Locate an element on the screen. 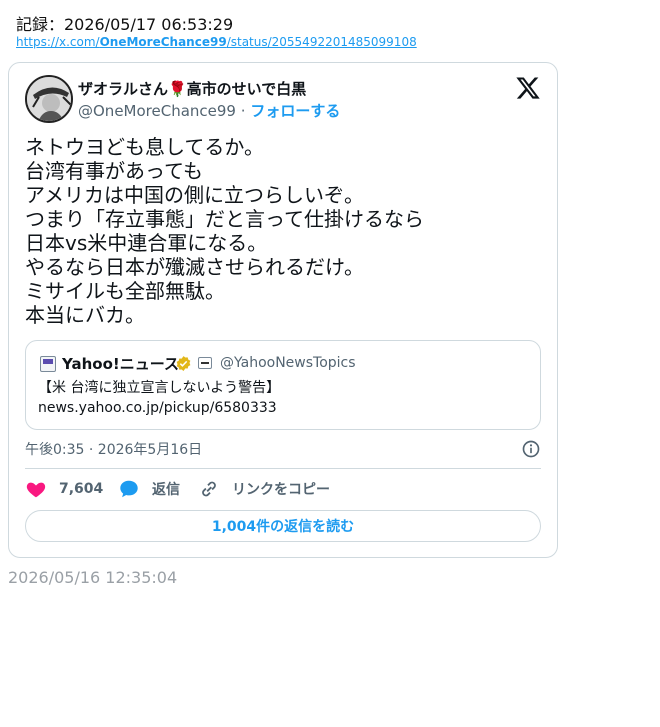 The width and height of the screenshot is (660, 727). source-url-prefix: https://x.com/ is located at coordinates (58, 42).